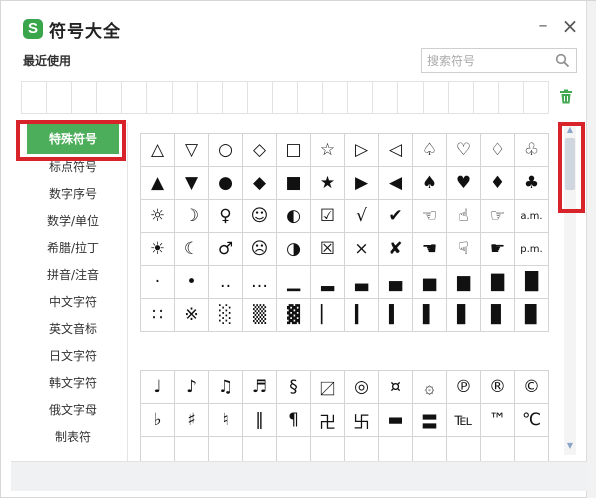 This screenshot has height=498, width=596. Describe the element at coordinates (362, 216) in the screenshot. I see `symbol-cell: √` at that location.